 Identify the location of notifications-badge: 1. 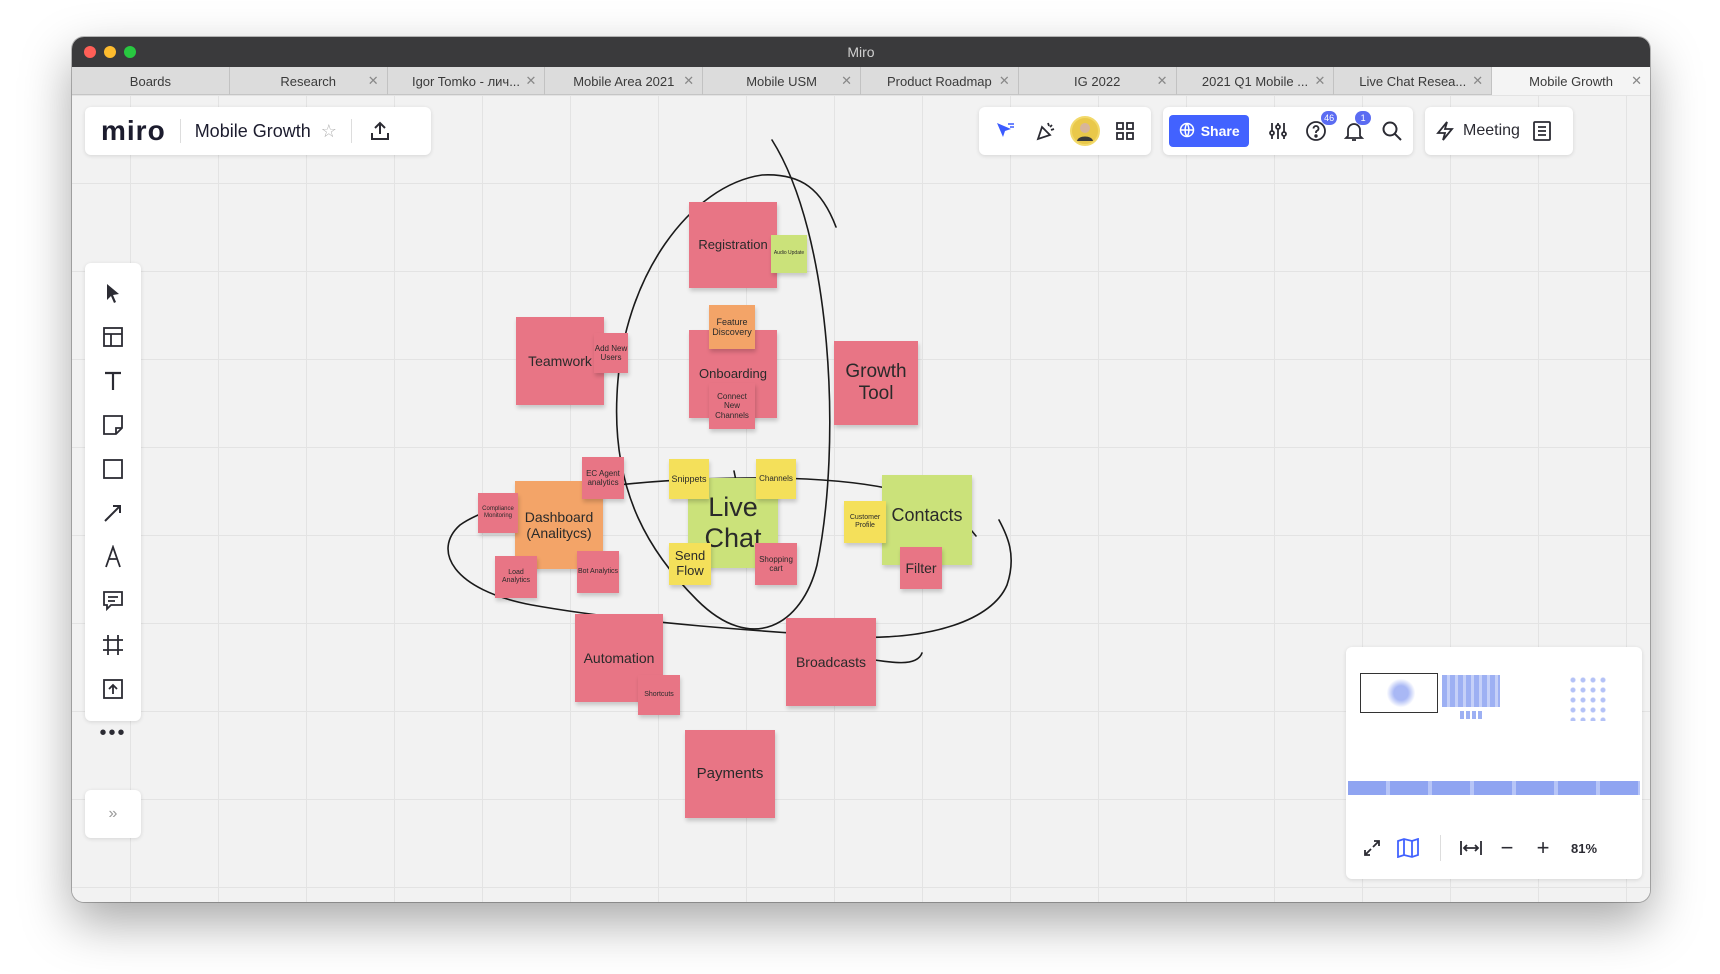
(1363, 118).